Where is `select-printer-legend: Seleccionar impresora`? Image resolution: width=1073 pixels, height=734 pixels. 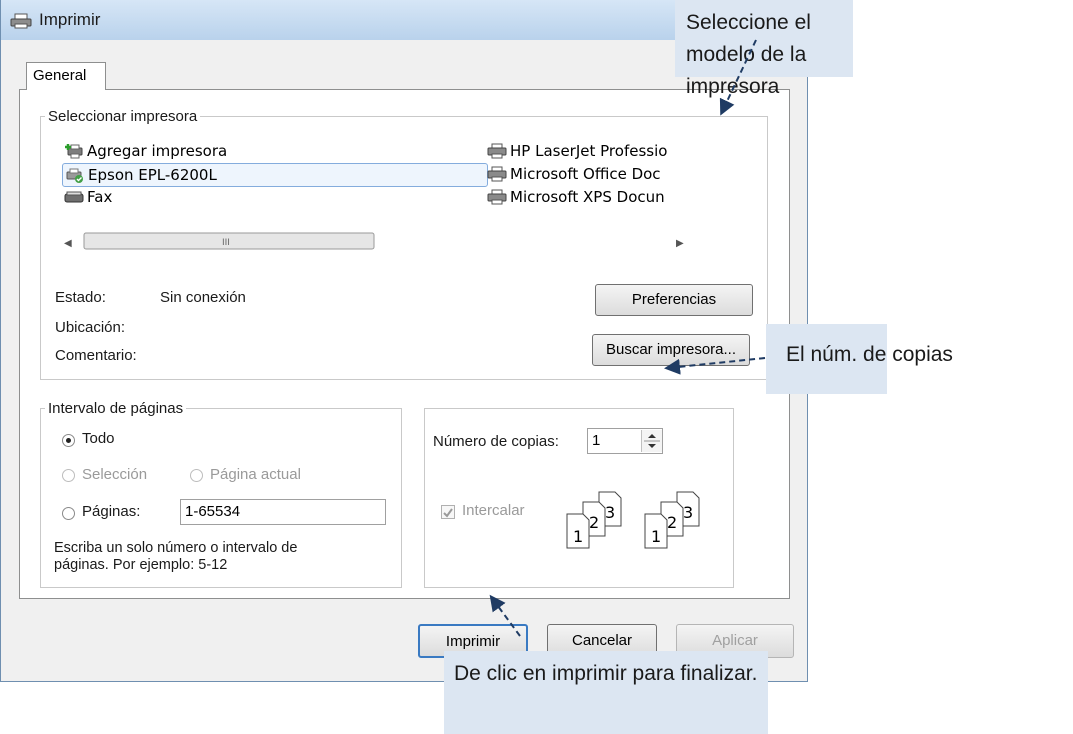 select-printer-legend: Seleccionar impresora is located at coordinates (123, 116).